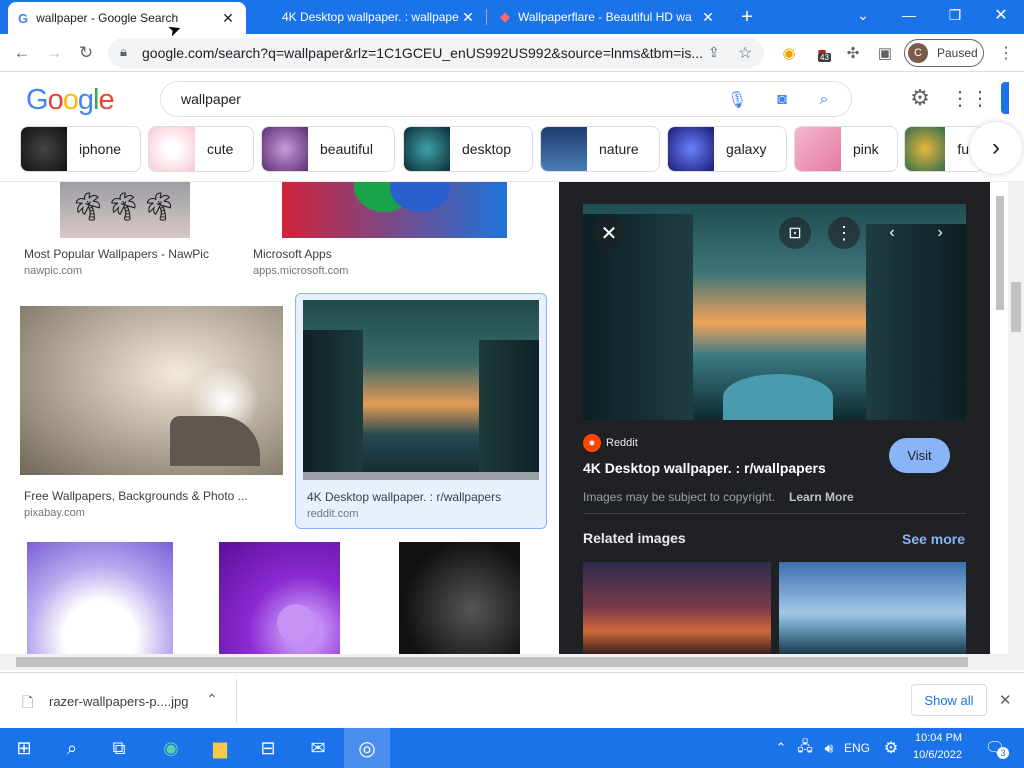  Describe the element at coordinates (938, 738) in the screenshot. I see `clock-time: 10:04 PM` at that location.